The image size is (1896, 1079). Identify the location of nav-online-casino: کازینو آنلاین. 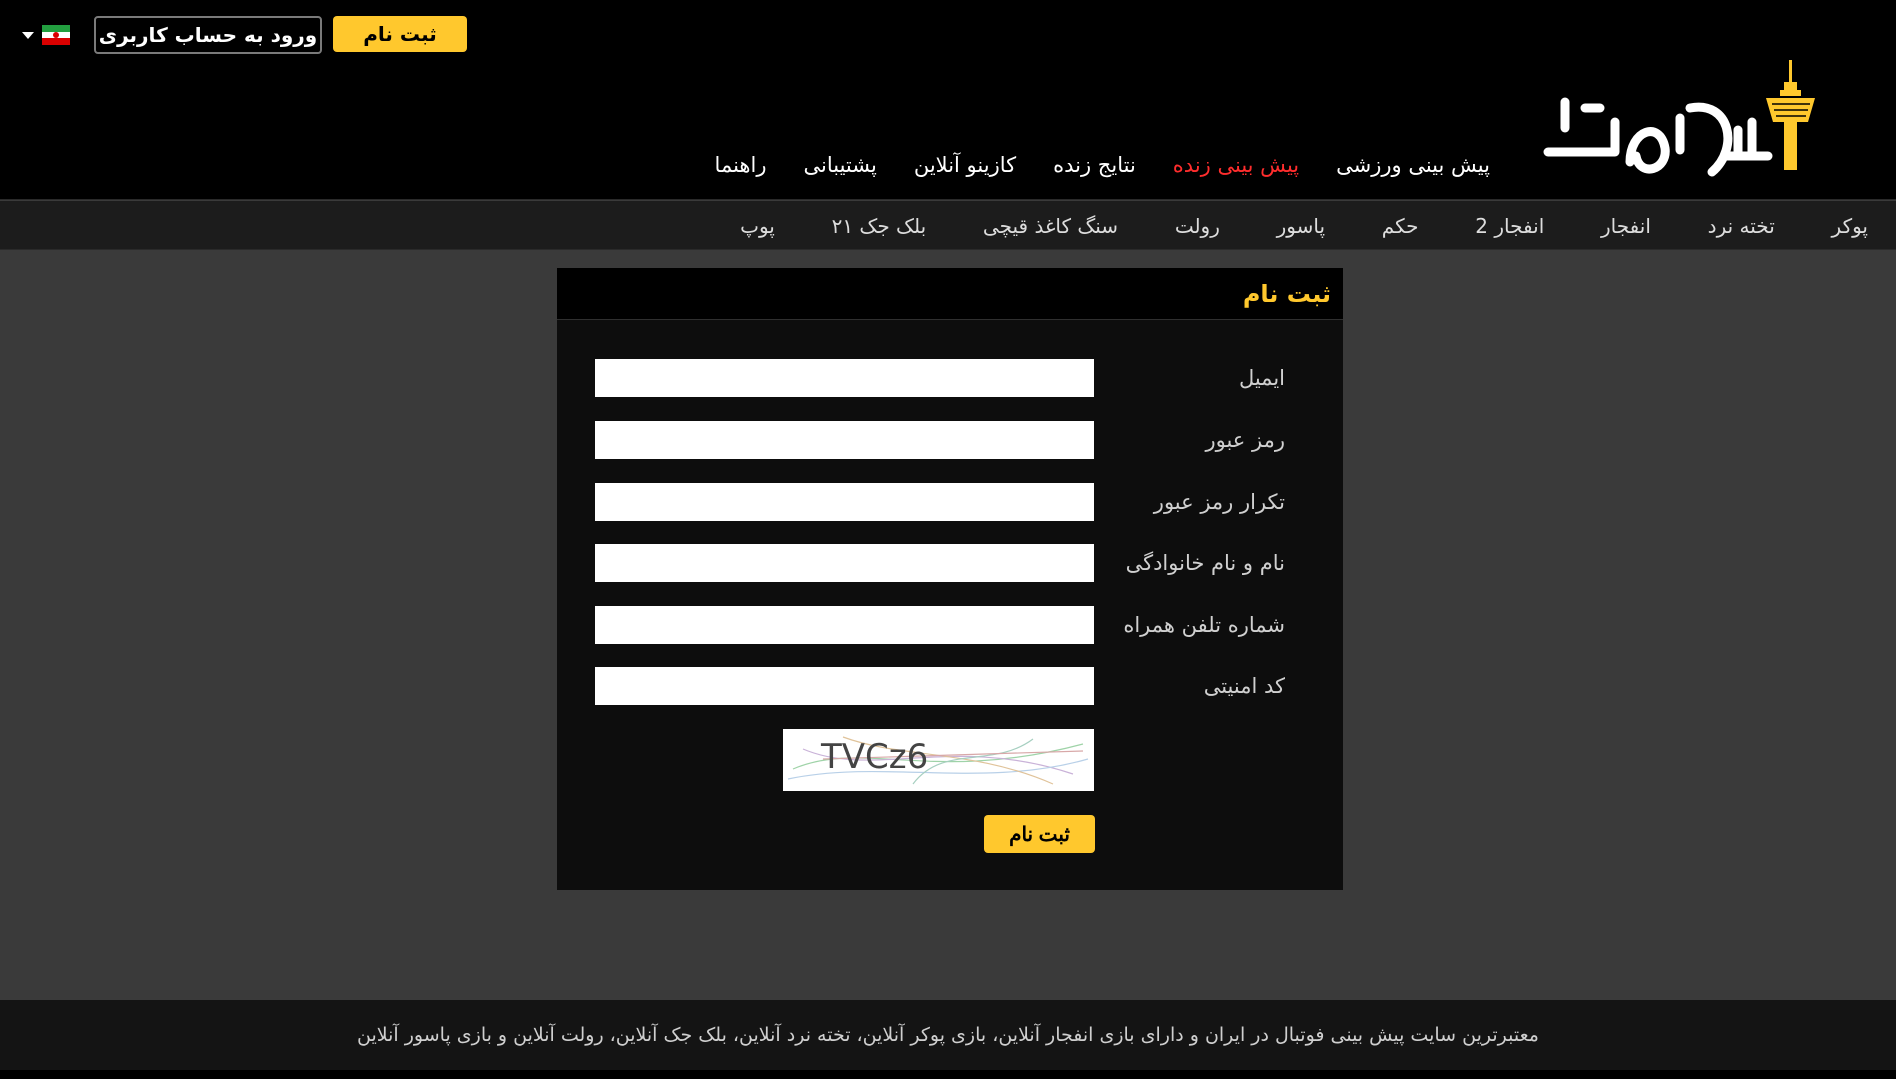
(965, 165).